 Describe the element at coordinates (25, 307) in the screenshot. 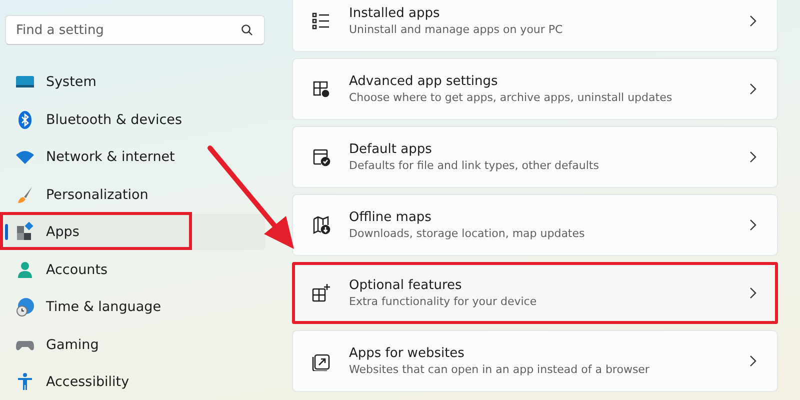

I see `globe-icon` at that location.